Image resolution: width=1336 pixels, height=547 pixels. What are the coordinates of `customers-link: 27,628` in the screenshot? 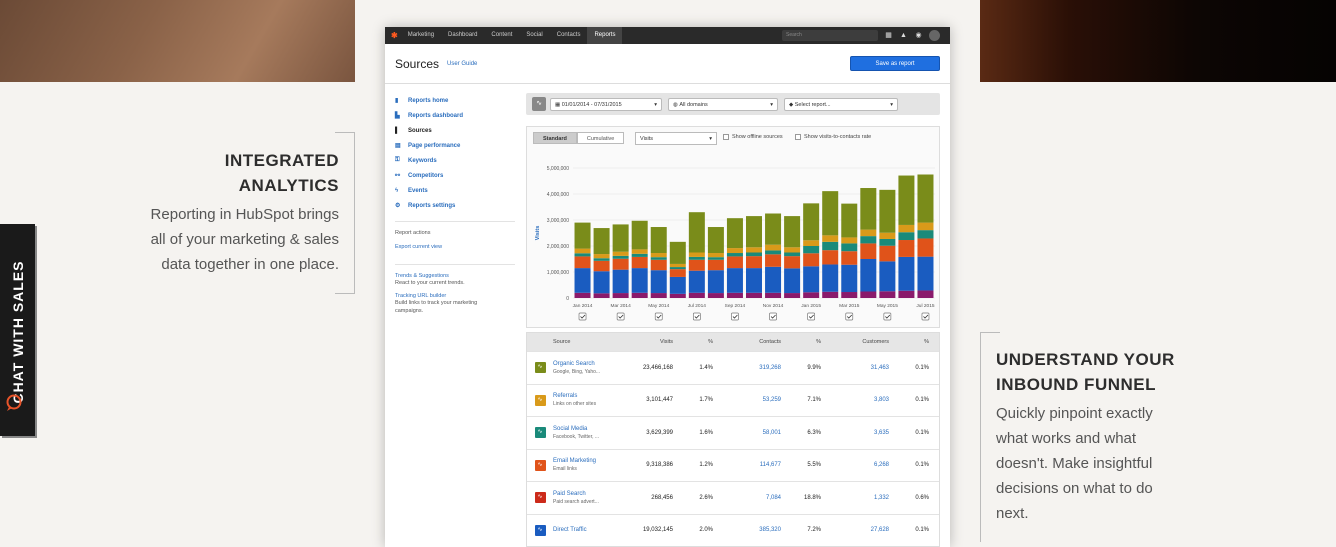 It's located at (855, 530).